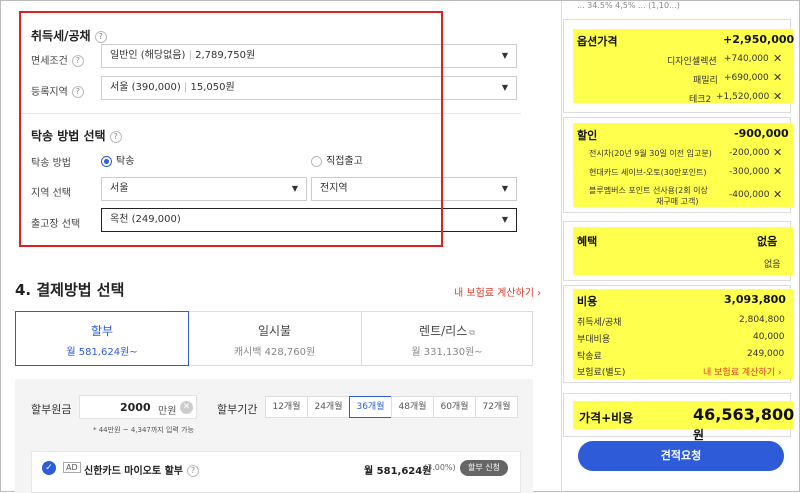 Image resolution: width=800 pixels, height=493 pixels. I want to click on cost-value: 40,000, so click(769, 337).